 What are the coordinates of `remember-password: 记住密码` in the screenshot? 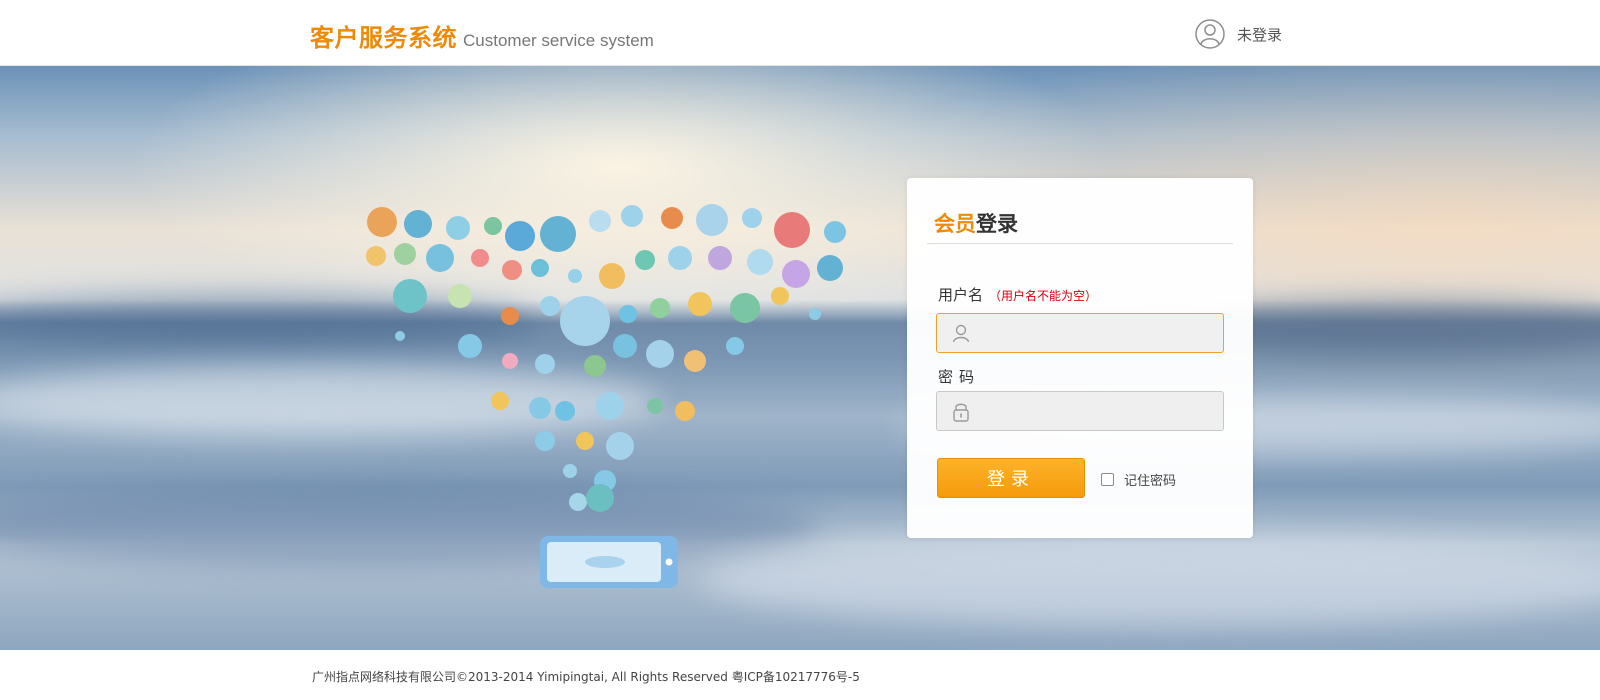 It's located at (1138, 479).